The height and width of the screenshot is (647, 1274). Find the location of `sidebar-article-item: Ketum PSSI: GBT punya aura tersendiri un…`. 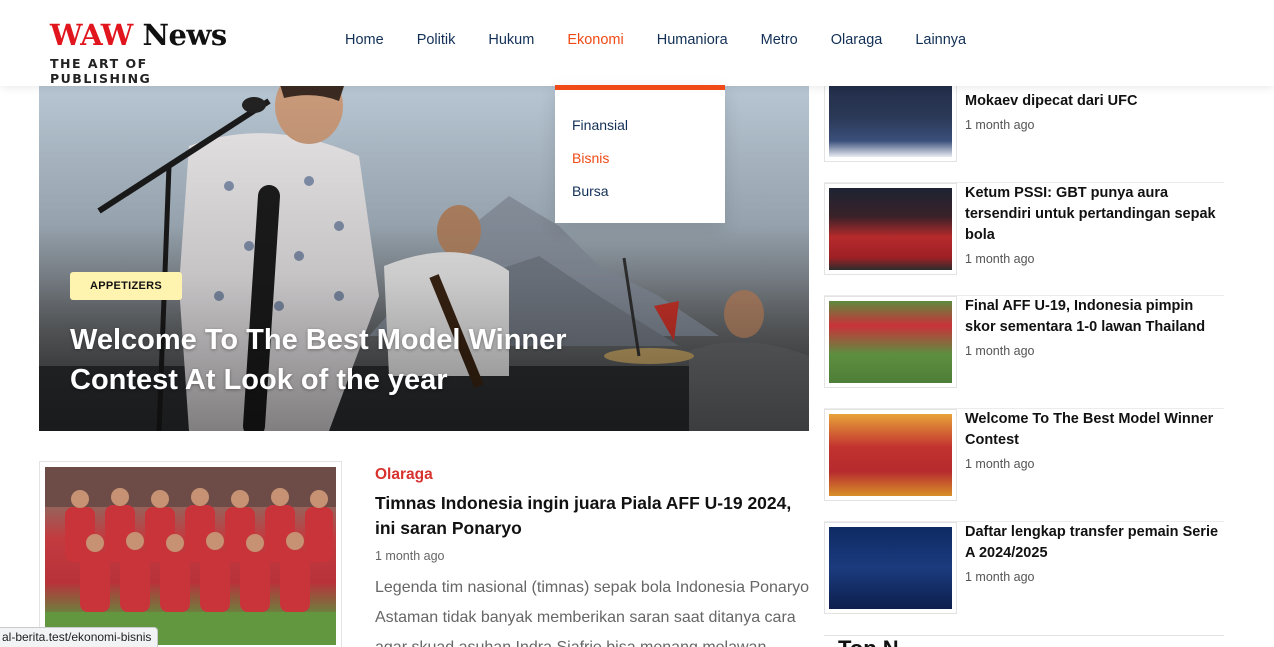

sidebar-article-item: Ketum PSSI: GBT punya aura tersendiri un… is located at coordinates (1024, 228).